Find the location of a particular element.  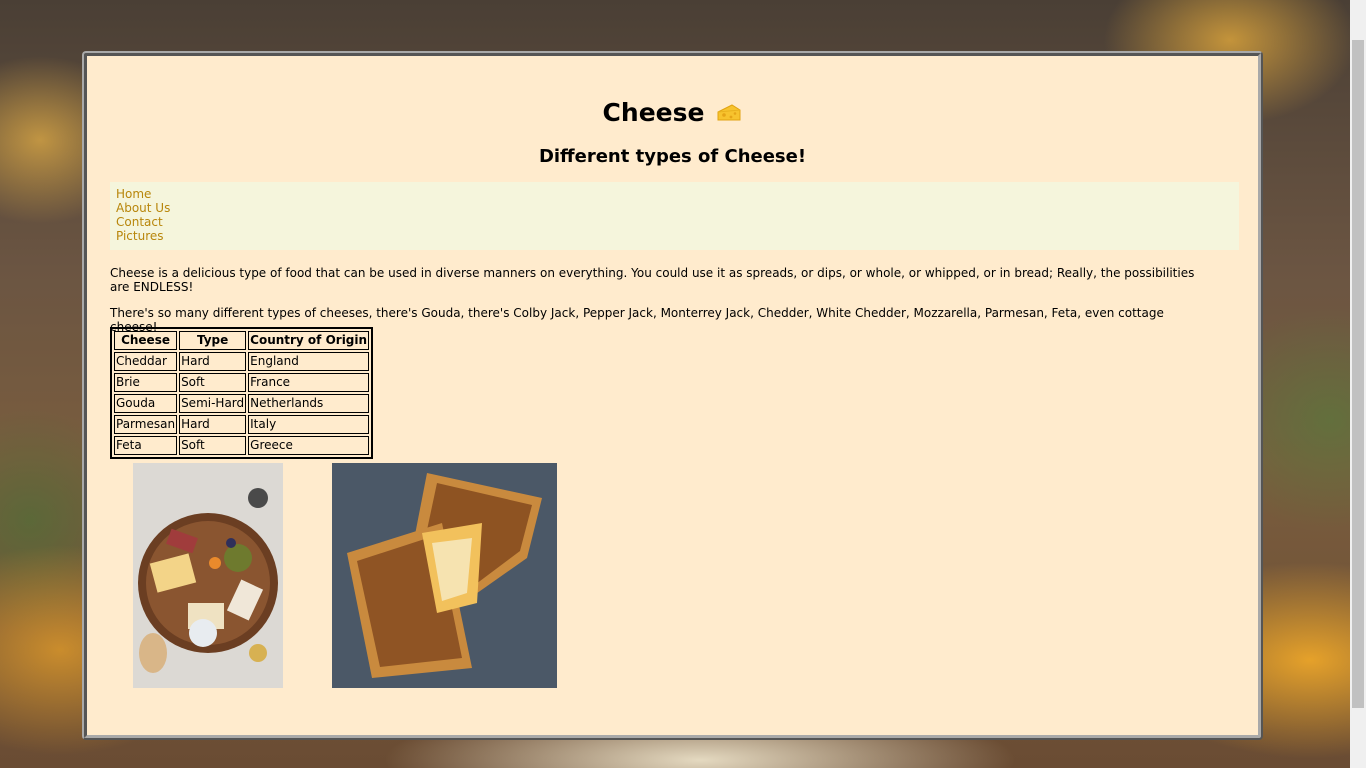

nav-link-home: Home is located at coordinates (674, 194).